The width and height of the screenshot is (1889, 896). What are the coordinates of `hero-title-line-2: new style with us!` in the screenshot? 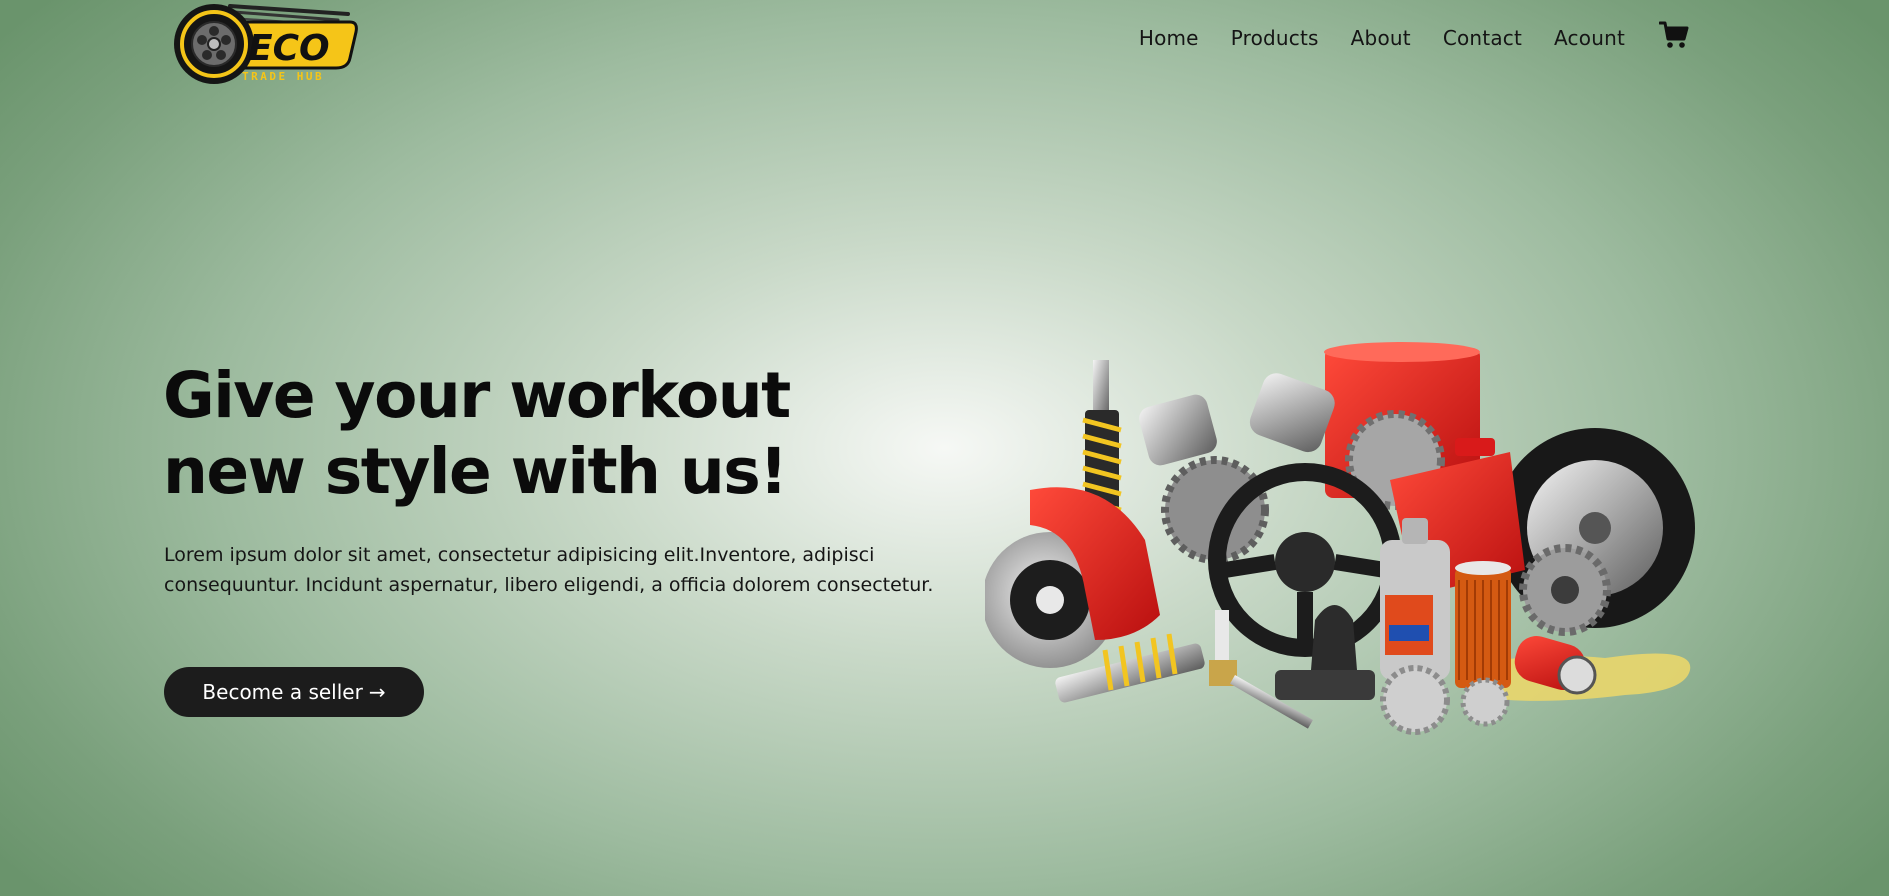 It's located at (475, 471).